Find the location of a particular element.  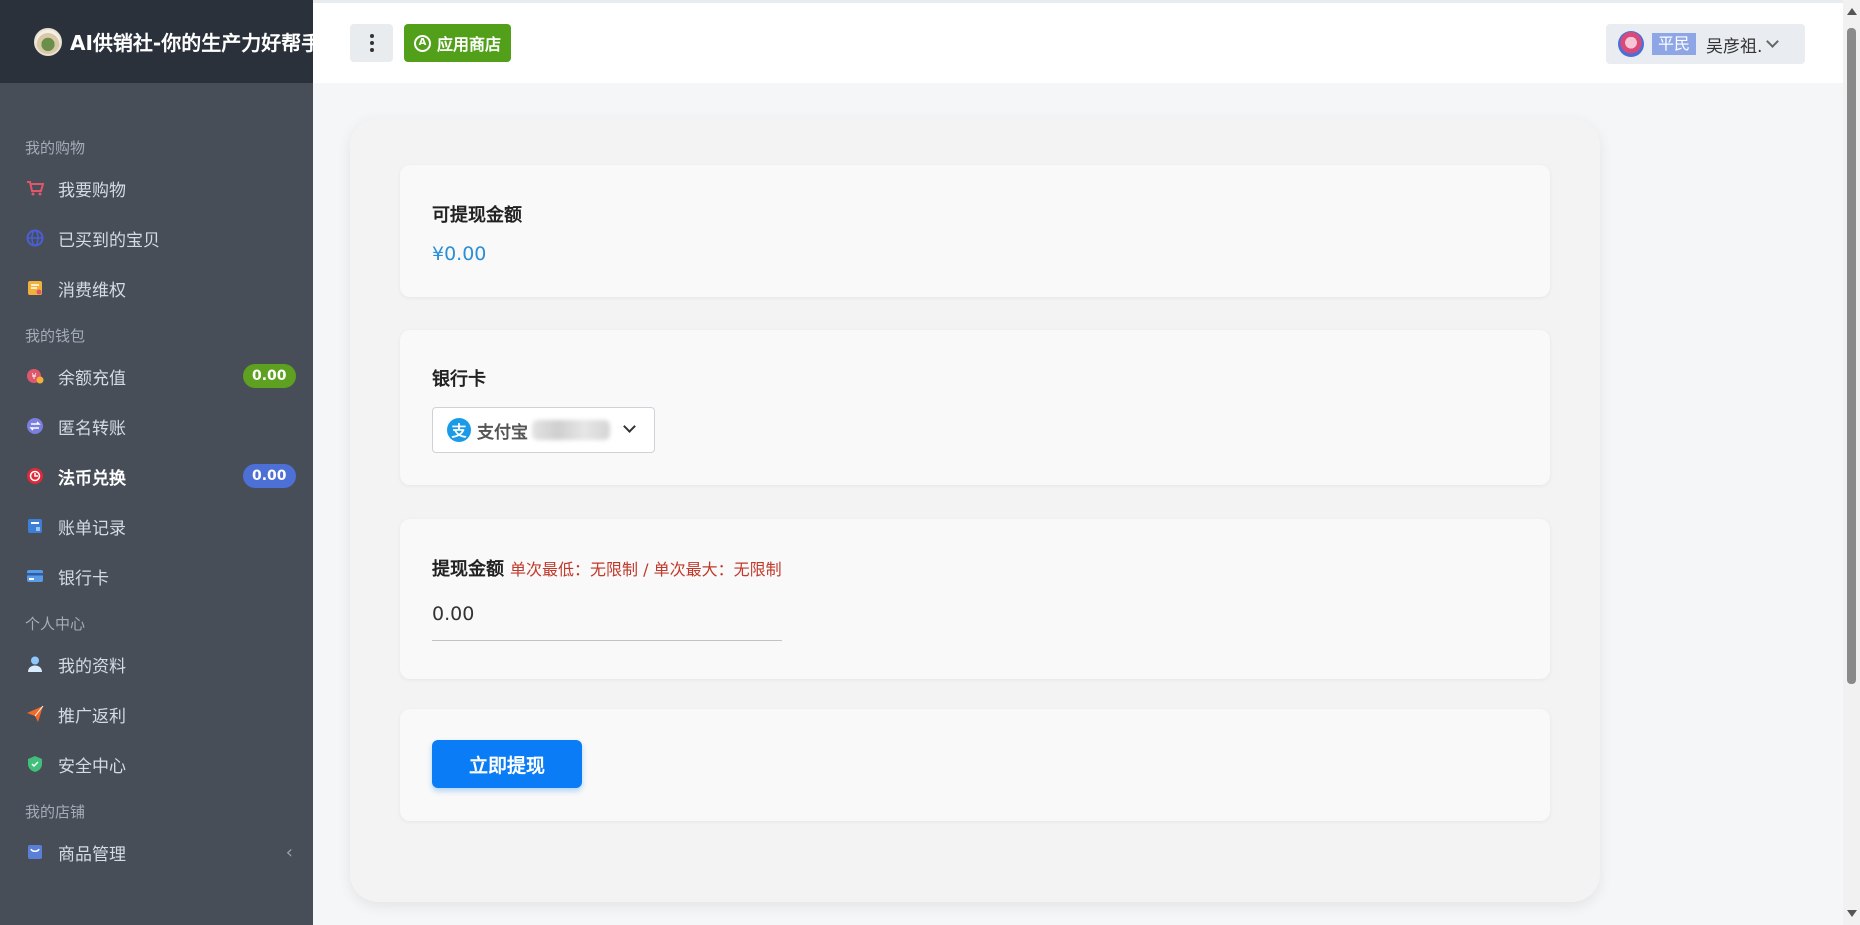

sidebar-item-label: 账单记录 is located at coordinates (92, 528).